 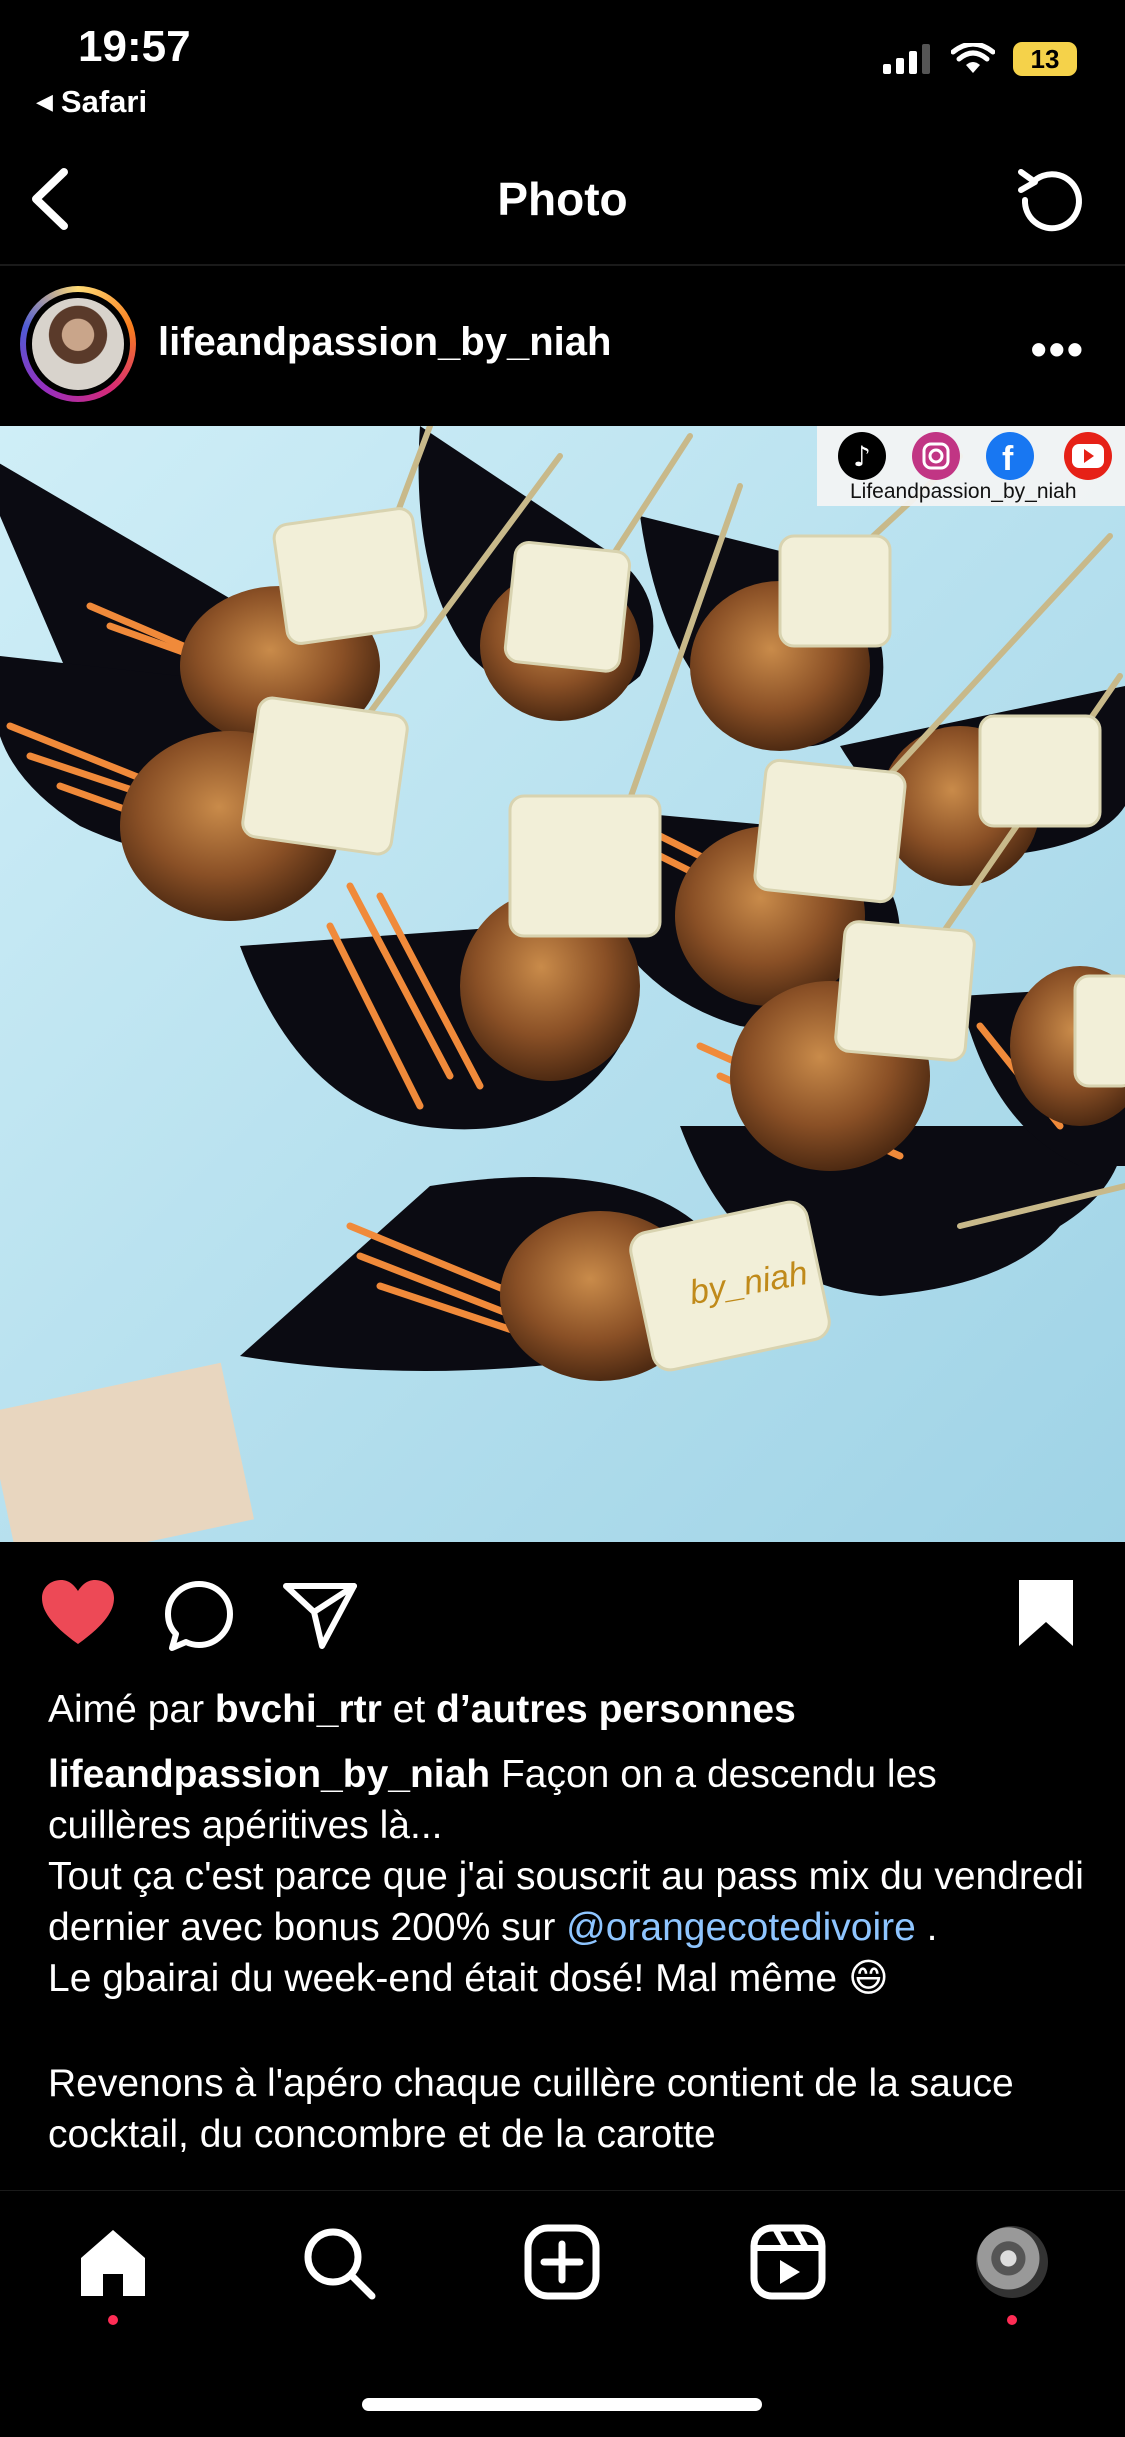 What do you see at coordinates (1012, 2262) in the screenshot?
I see `profile-avatar` at bounding box center [1012, 2262].